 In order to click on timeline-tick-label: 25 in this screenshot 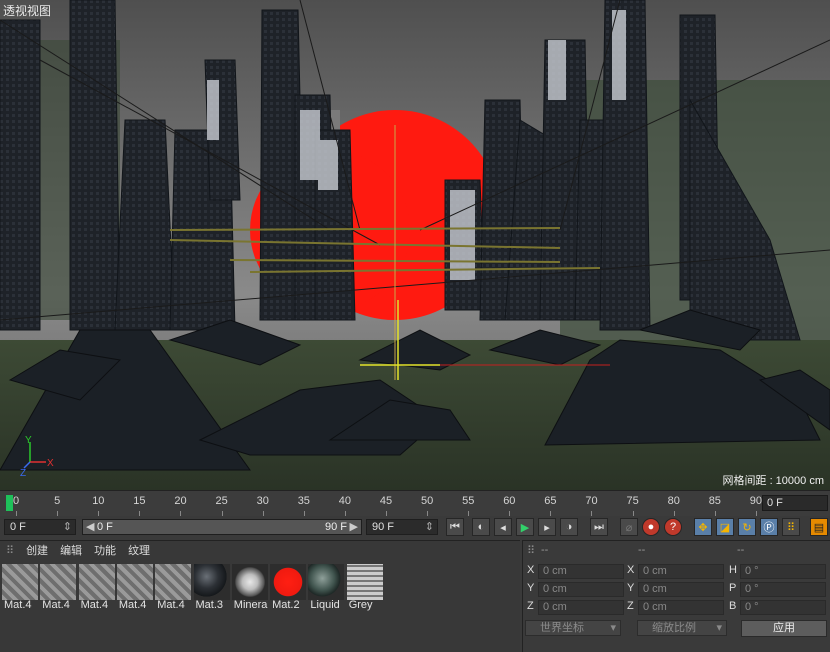, I will do `click(221, 501)`.